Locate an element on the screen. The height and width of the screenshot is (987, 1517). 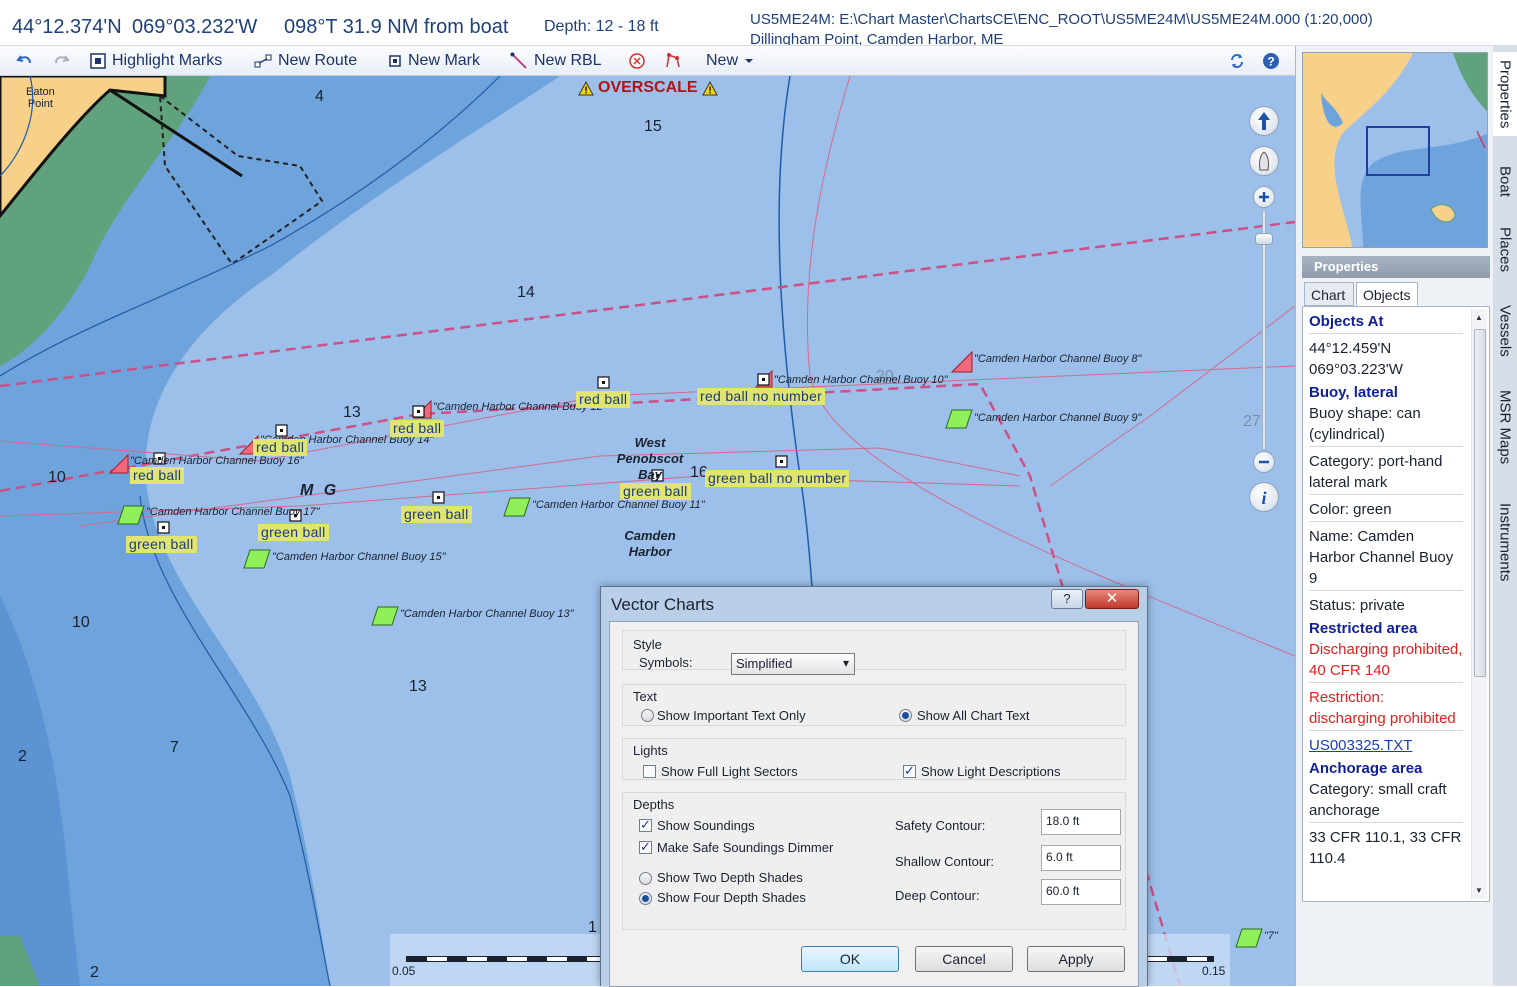
overscale-label: OVERSCALE is located at coordinates (648, 87).